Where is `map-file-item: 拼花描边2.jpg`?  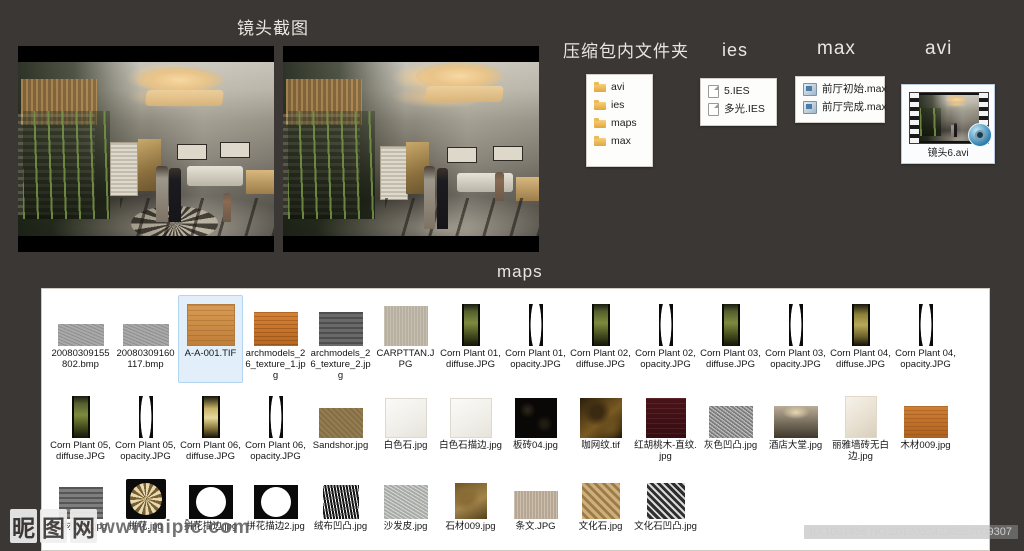
map-file-item: 拼花描边2.jpg is located at coordinates (275, 501).